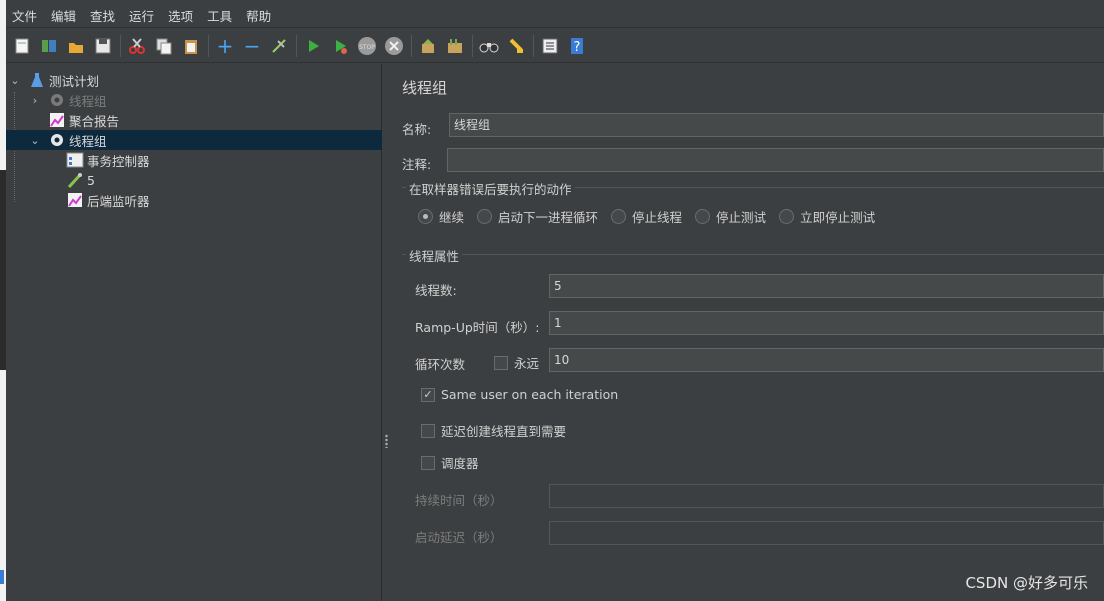 The width and height of the screenshot is (1104, 601). What do you see at coordinates (530, 394) in the screenshot?
I see `checkbox-label: Same user on each iteration` at bounding box center [530, 394].